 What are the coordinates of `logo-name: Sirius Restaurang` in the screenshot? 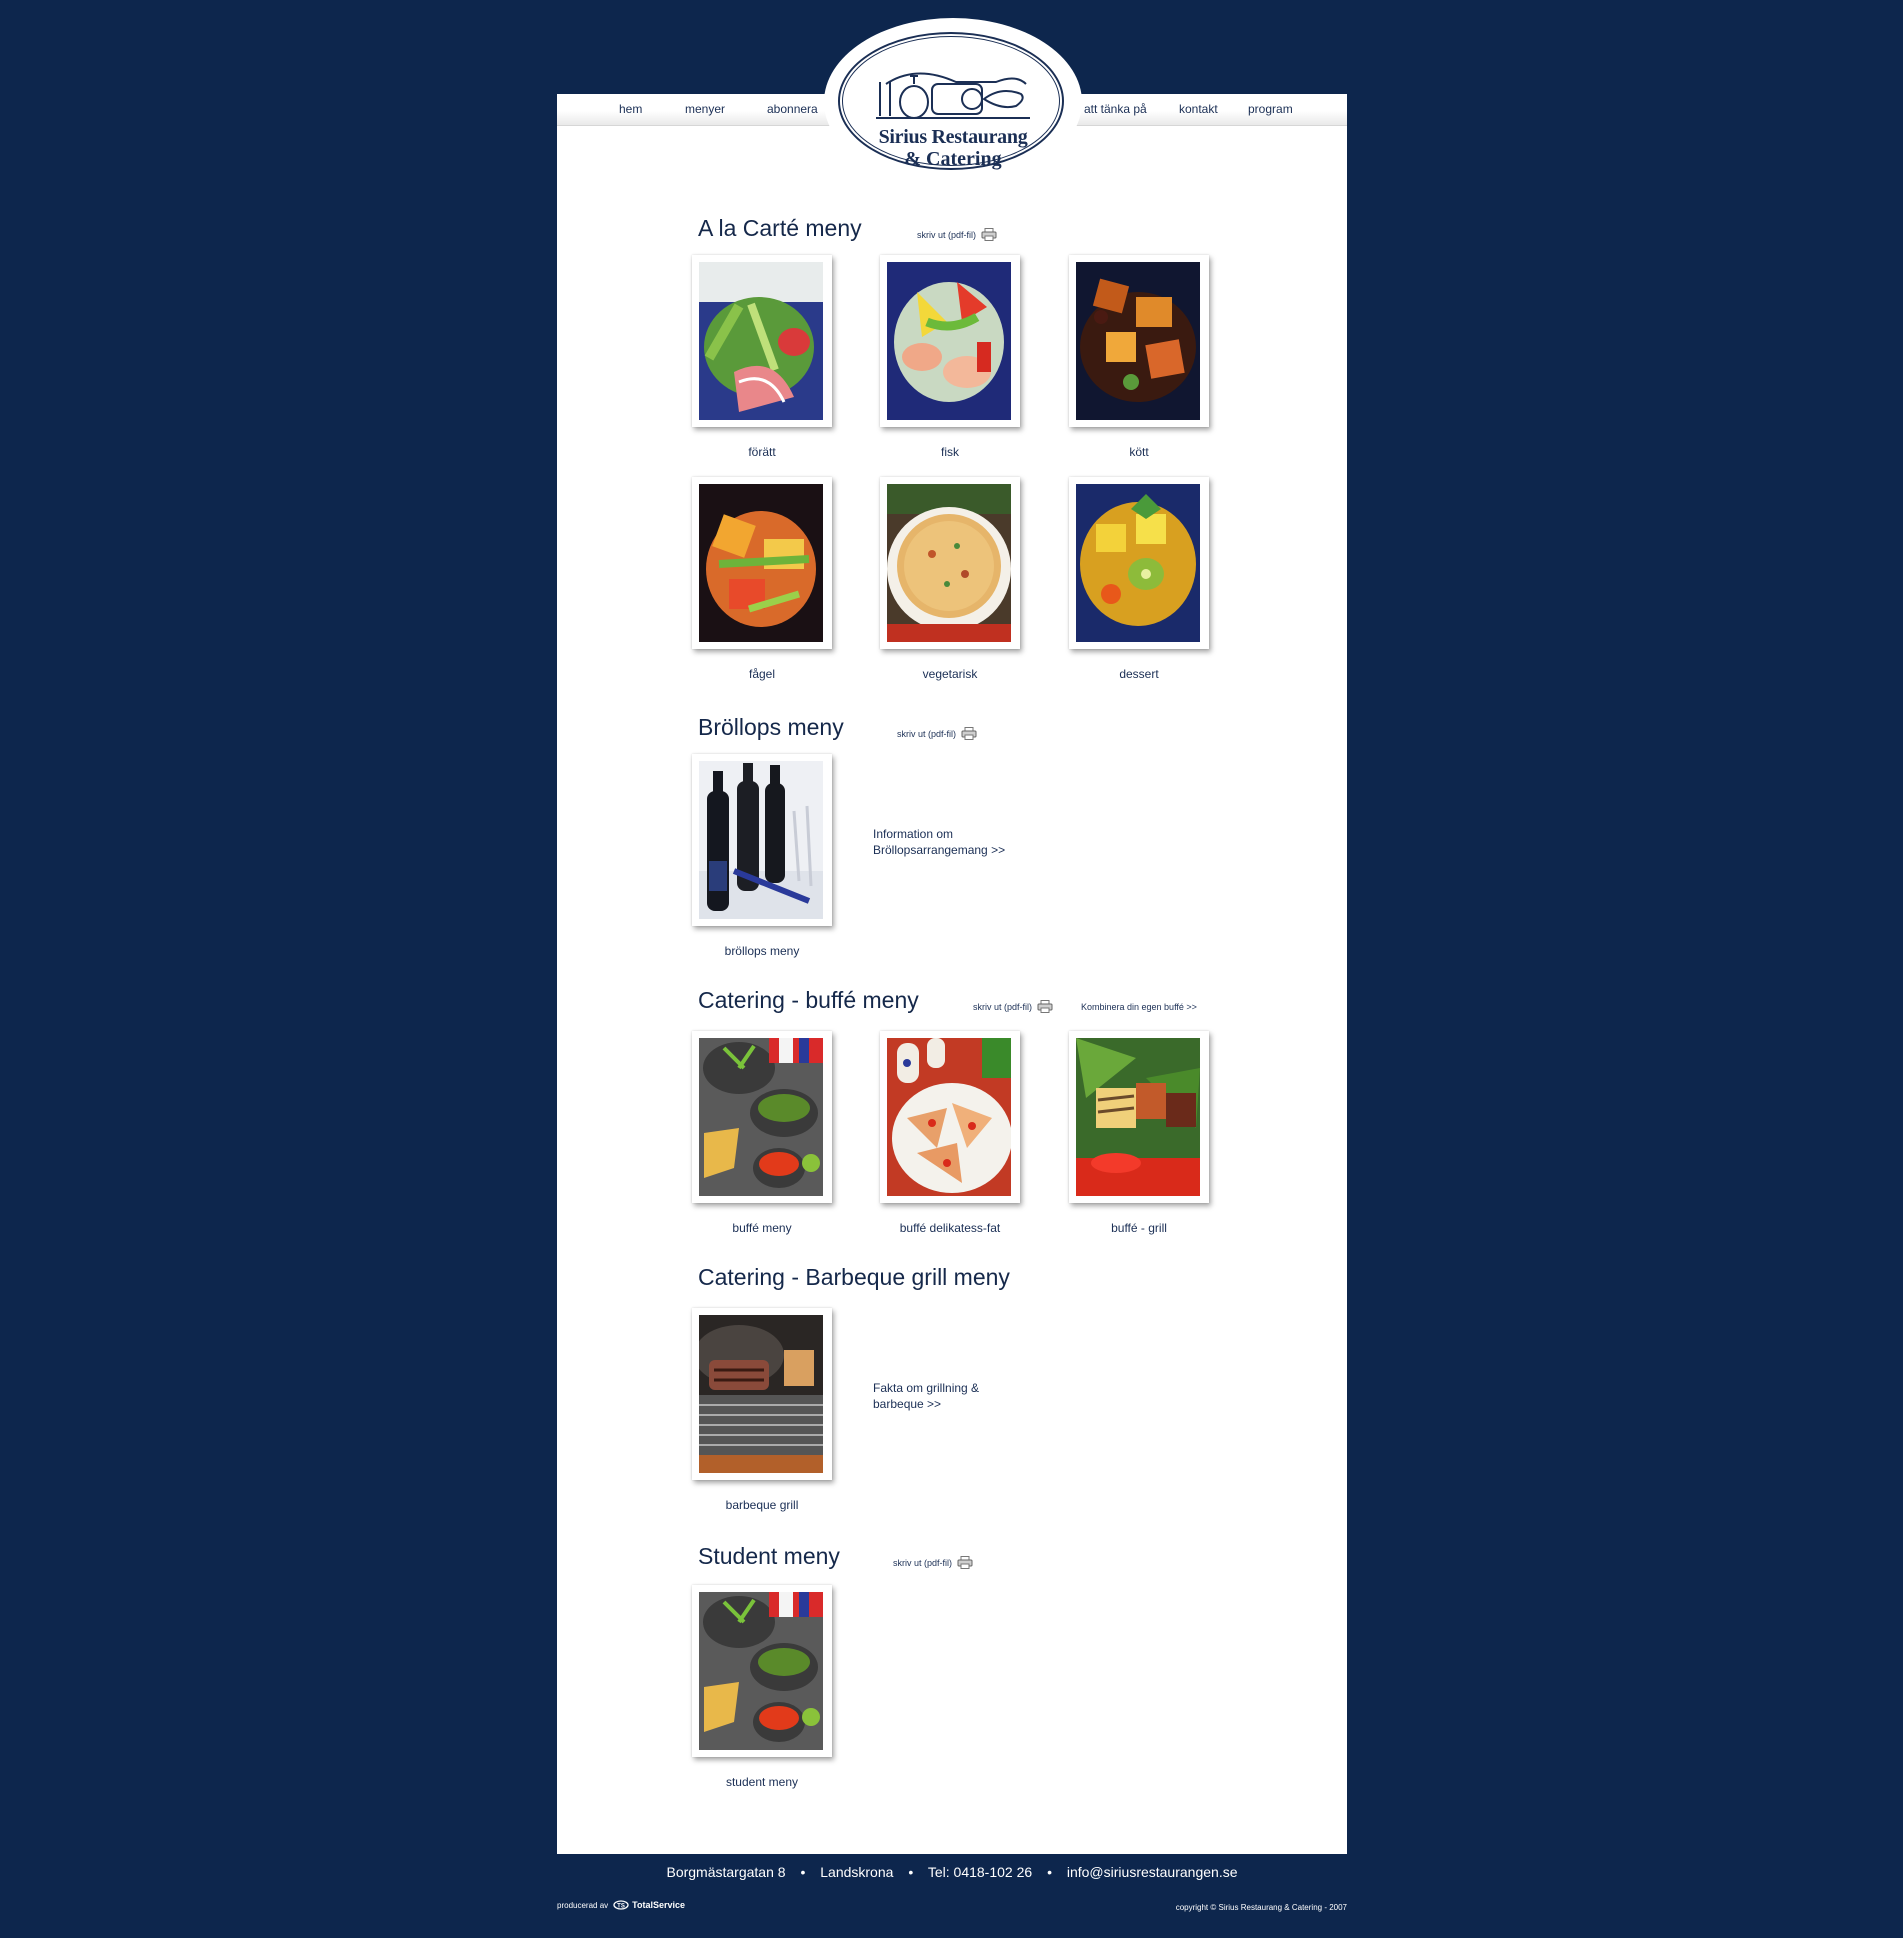 It's located at (953, 137).